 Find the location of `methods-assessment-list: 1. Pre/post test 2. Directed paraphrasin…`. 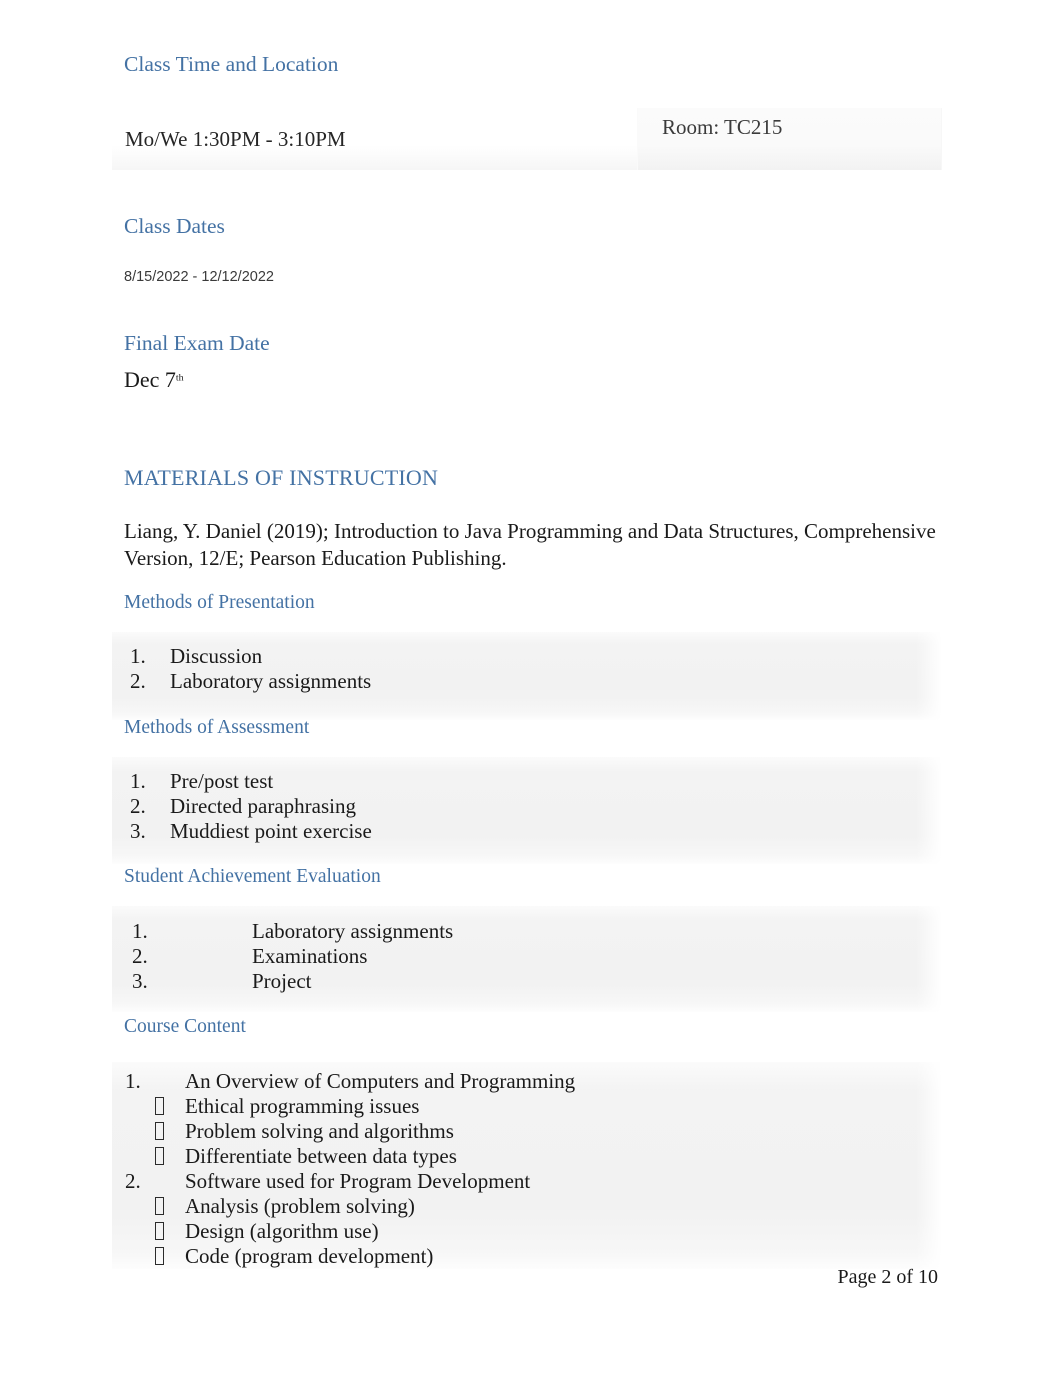

methods-assessment-list: 1. Pre/post test 2. Directed paraphrasin… is located at coordinates (251, 806).